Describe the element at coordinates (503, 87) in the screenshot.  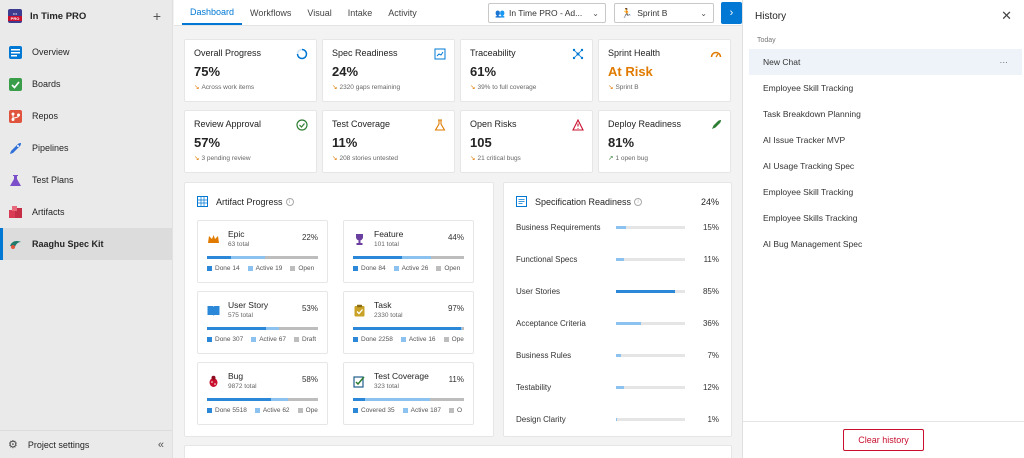
I see `kpi-sub: ↘ 39% to full coverage` at that location.